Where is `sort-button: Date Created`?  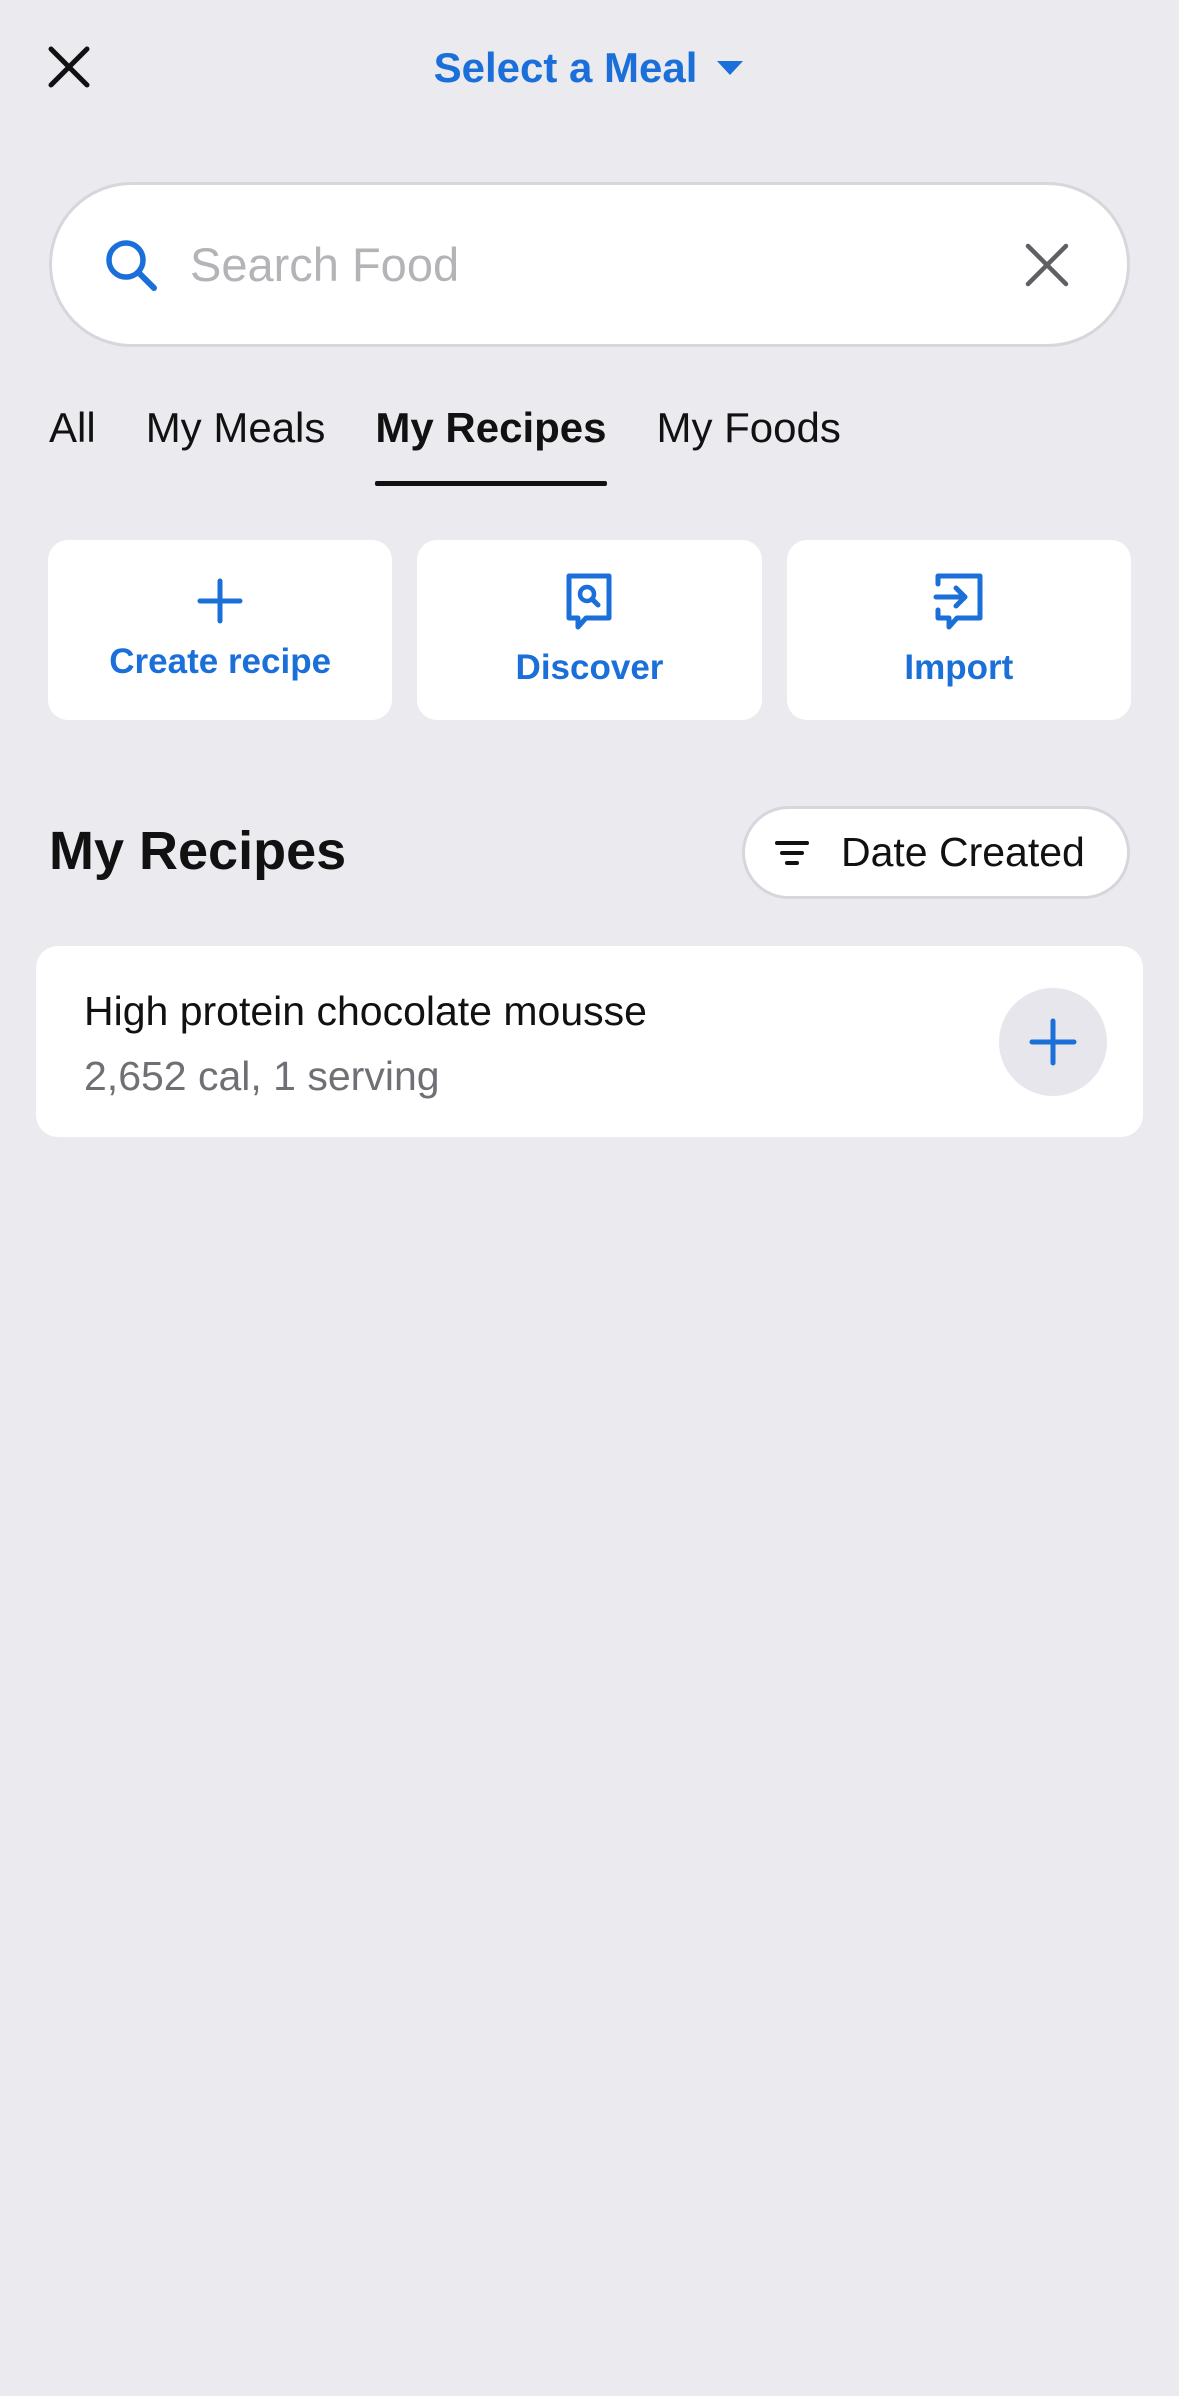
sort-button: Date Created is located at coordinates (936, 852).